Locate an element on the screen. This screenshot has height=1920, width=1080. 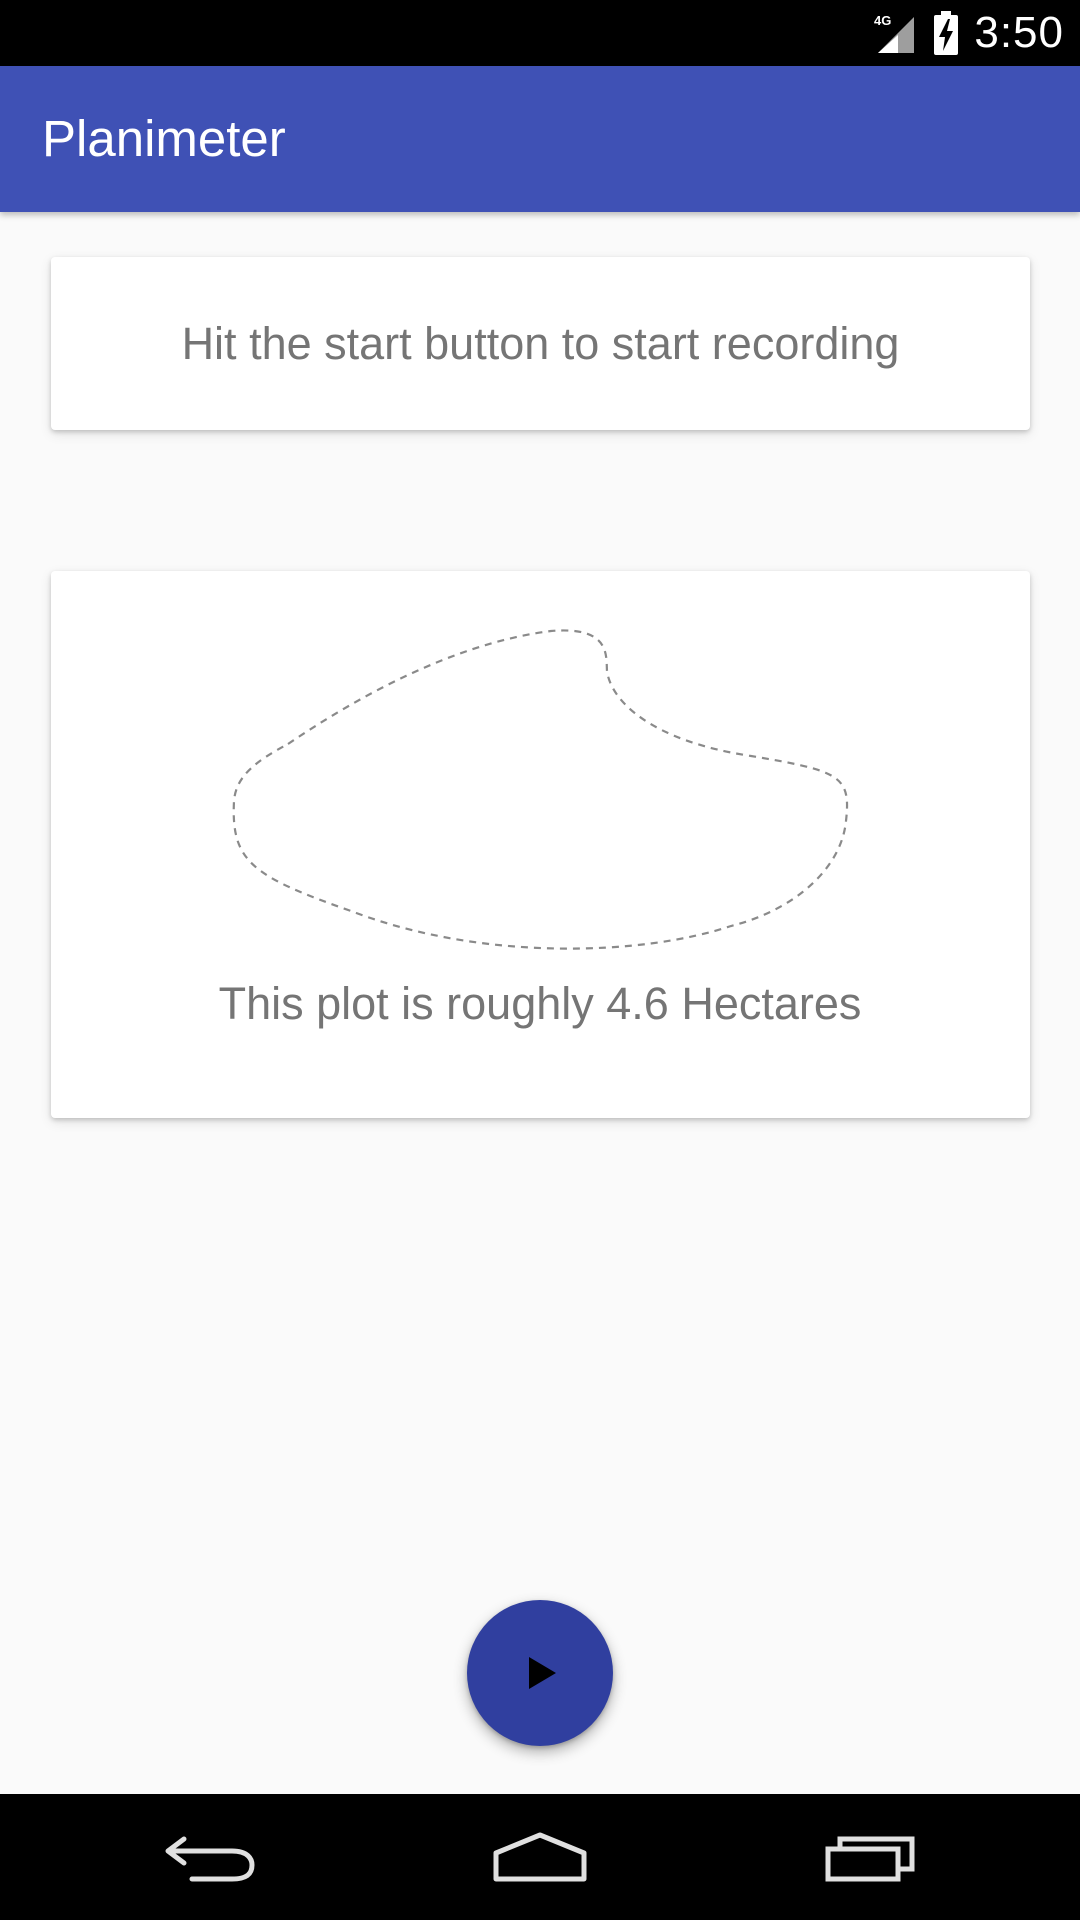
plot-boundary-path is located at coordinates (540, 789).